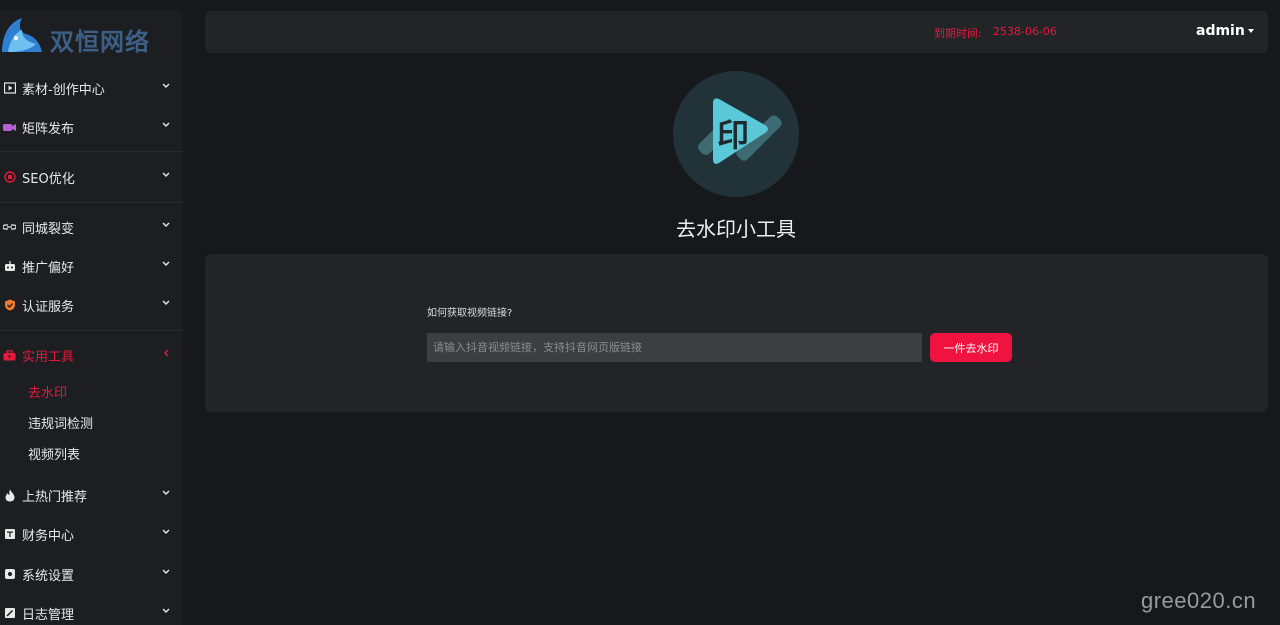 The height and width of the screenshot is (625, 1280). Describe the element at coordinates (100, 42) in the screenshot. I see `logo-text: 双恒网络` at that location.